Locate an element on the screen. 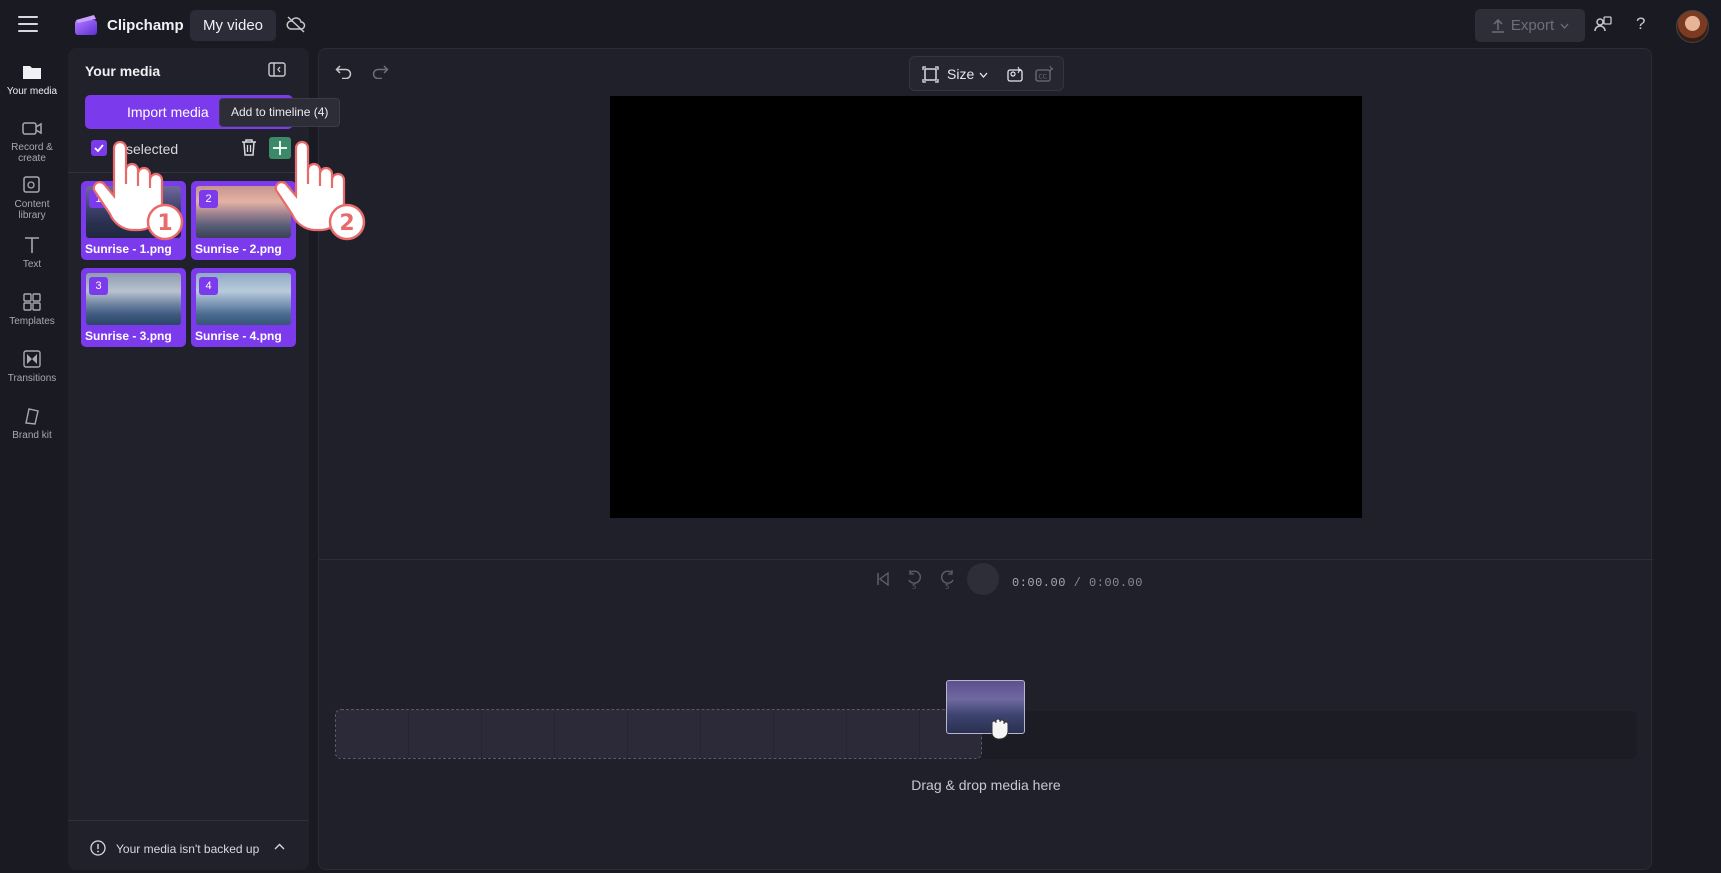 Image resolution: width=1721 pixels, height=873 pixels. nav-label: Transitions is located at coordinates (32, 378).